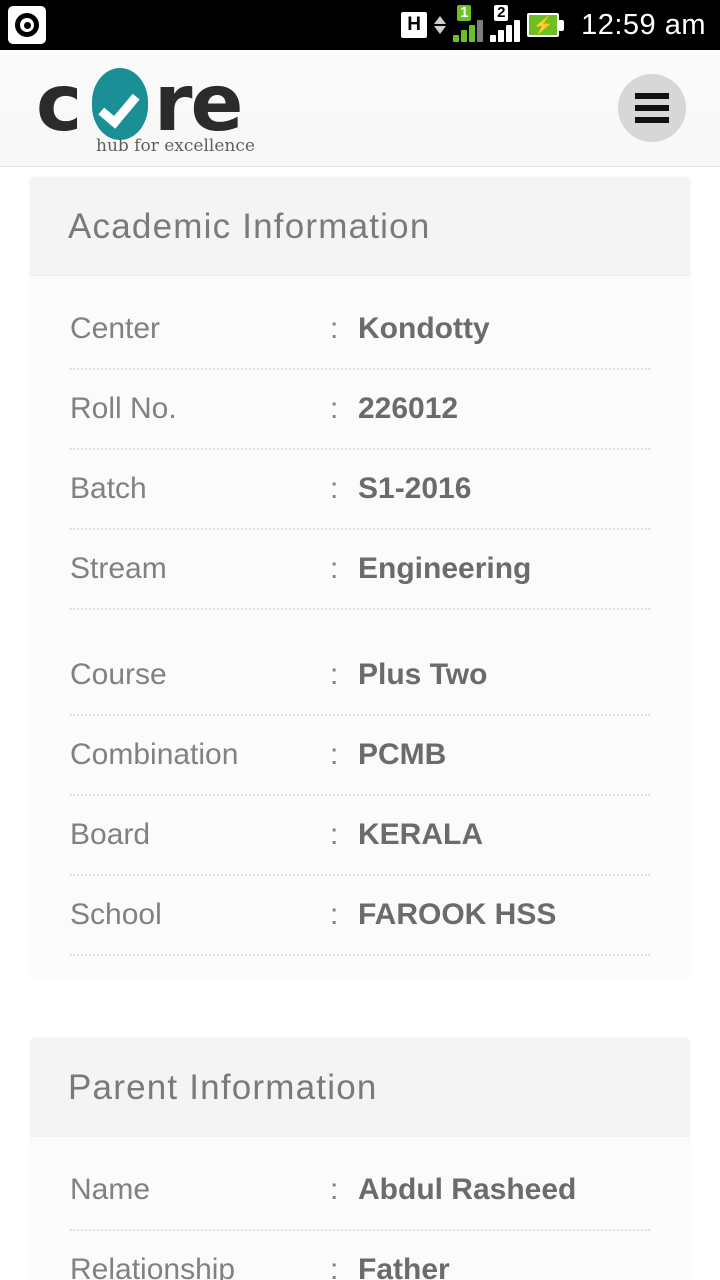  I want to click on row-label: School, so click(116, 914).